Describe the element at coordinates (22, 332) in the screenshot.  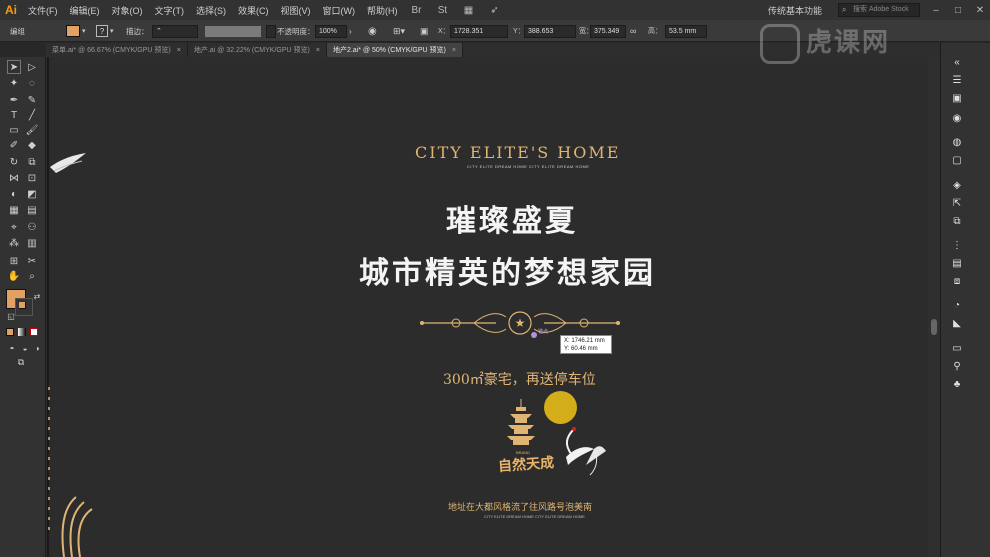
I see `gradient-mode-icon` at that location.